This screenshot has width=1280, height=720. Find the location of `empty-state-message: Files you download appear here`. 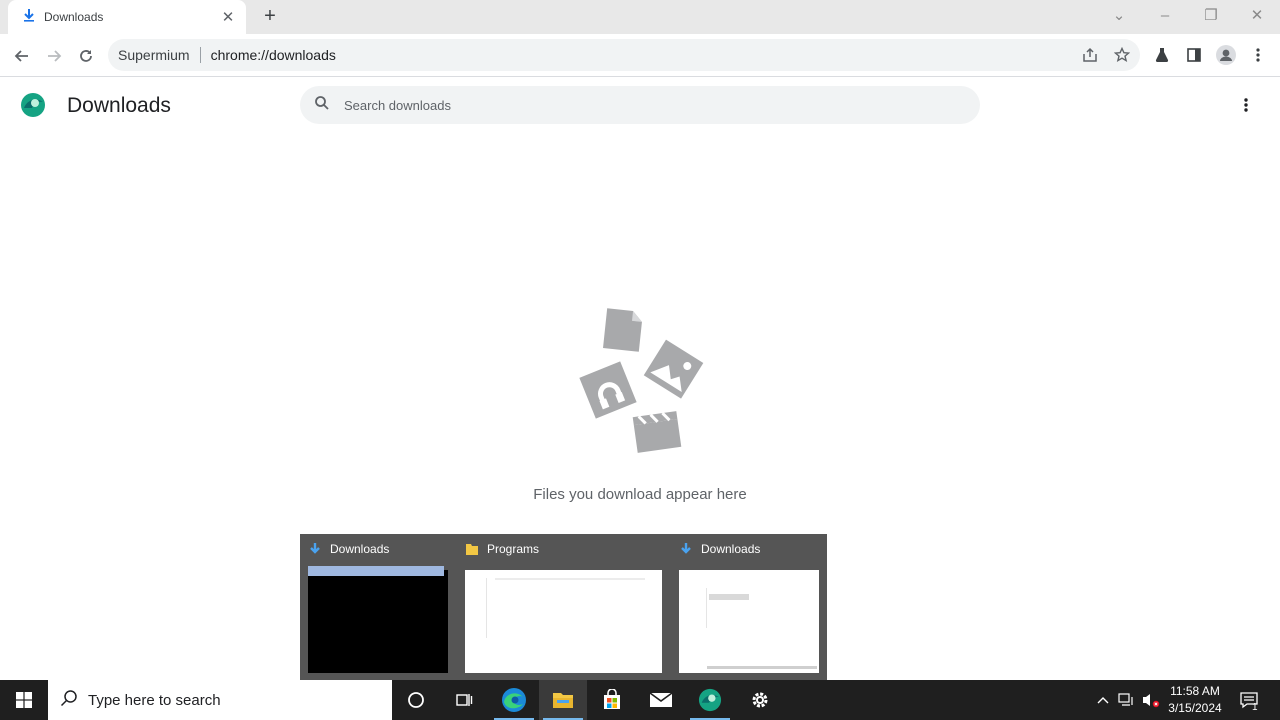

empty-state-message: Files you download appear here is located at coordinates (640, 494).